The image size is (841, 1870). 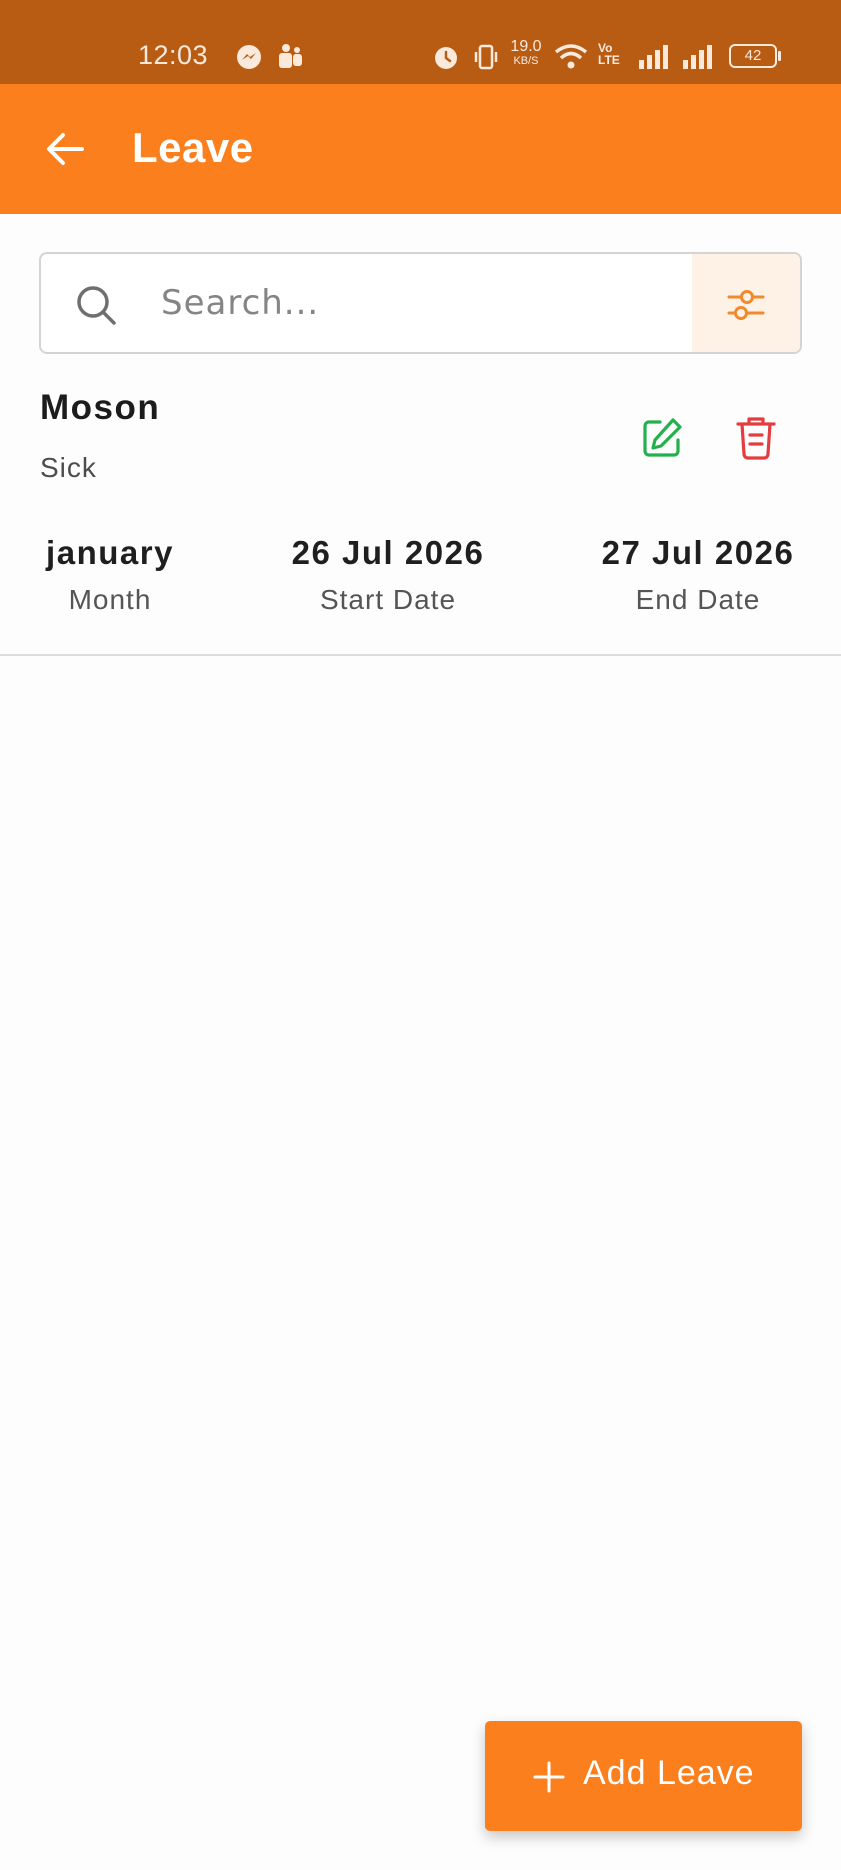 I want to click on vibrate-icon, so click(x=486, y=57).